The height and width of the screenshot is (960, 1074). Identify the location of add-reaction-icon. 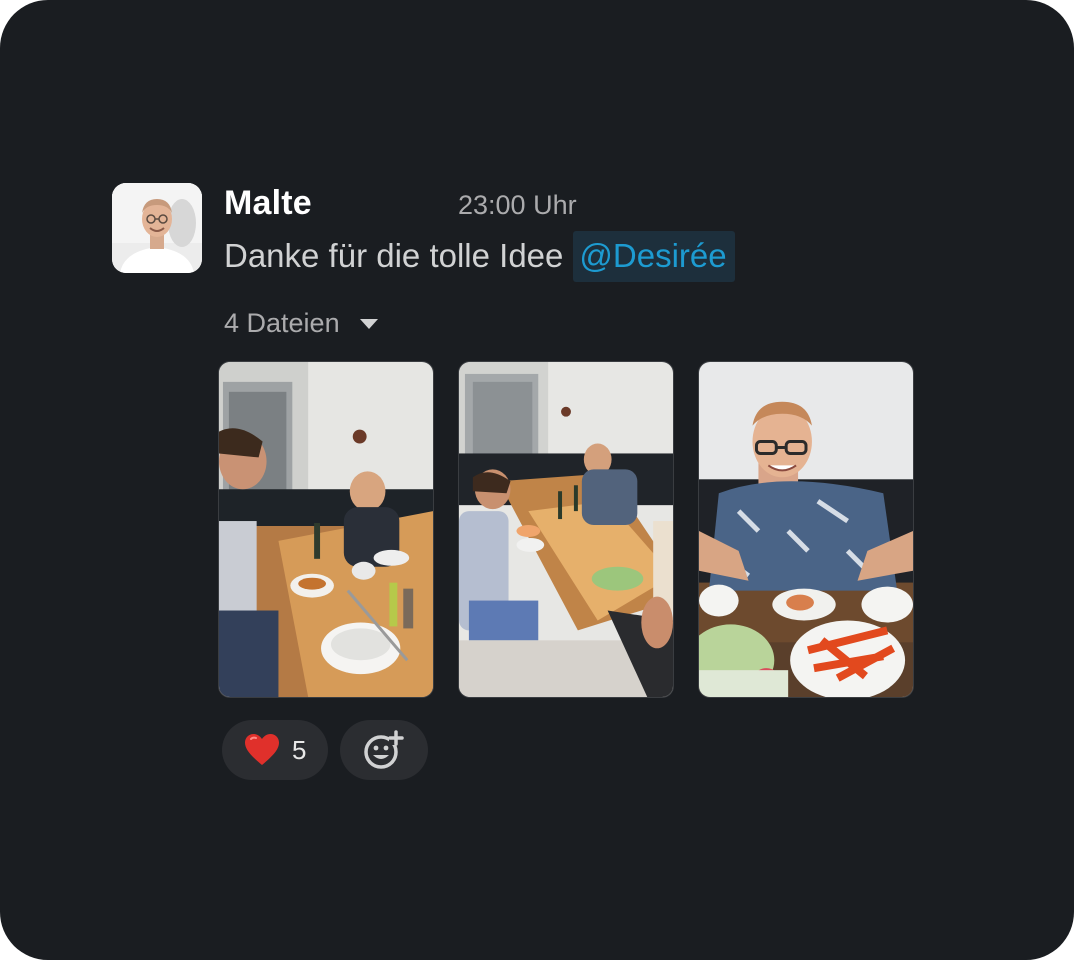
(384, 749).